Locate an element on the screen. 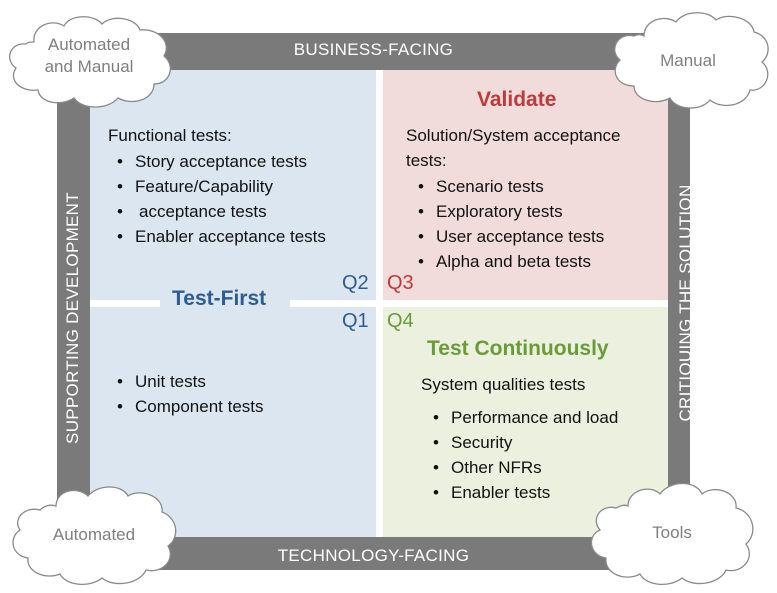 This screenshot has height=593, width=777. quadrant-label-q4: Q4 is located at coordinates (400, 321).